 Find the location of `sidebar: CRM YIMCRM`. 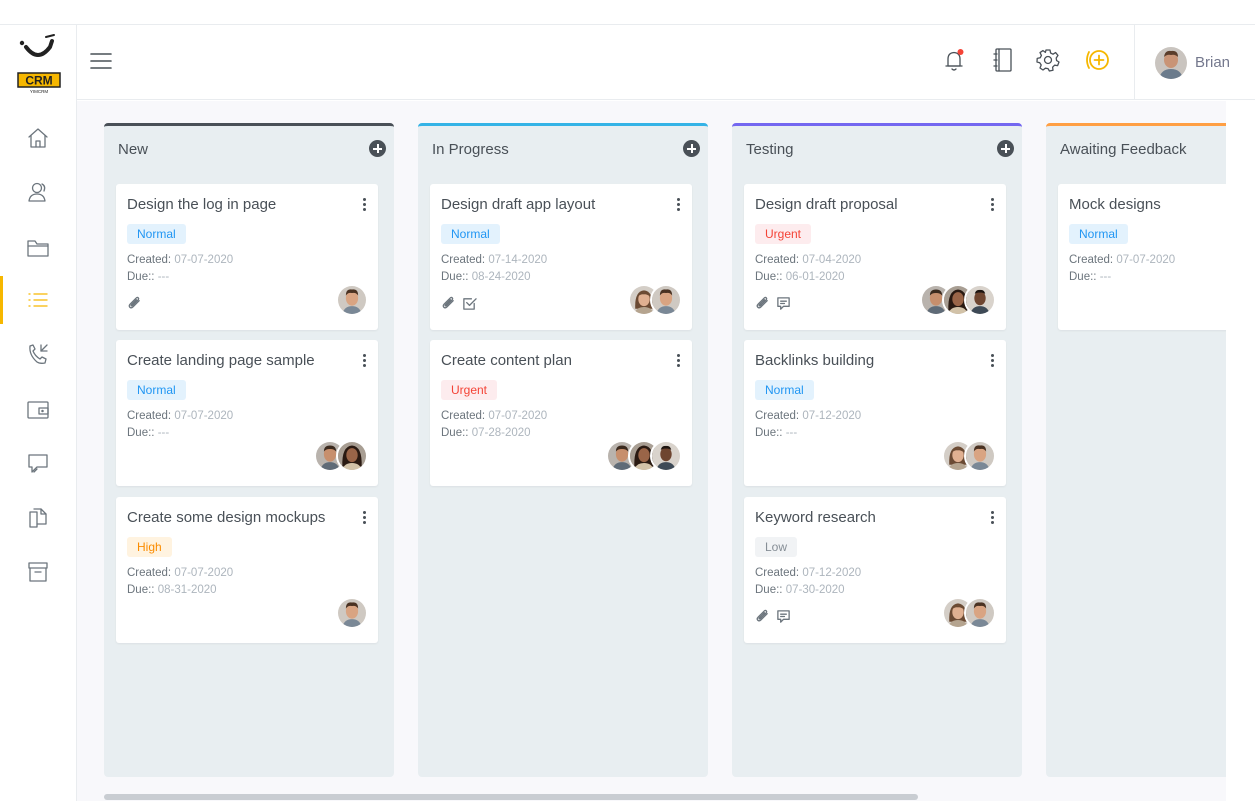

sidebar: CRM YIMCRM is located at coordinates (38, 413).